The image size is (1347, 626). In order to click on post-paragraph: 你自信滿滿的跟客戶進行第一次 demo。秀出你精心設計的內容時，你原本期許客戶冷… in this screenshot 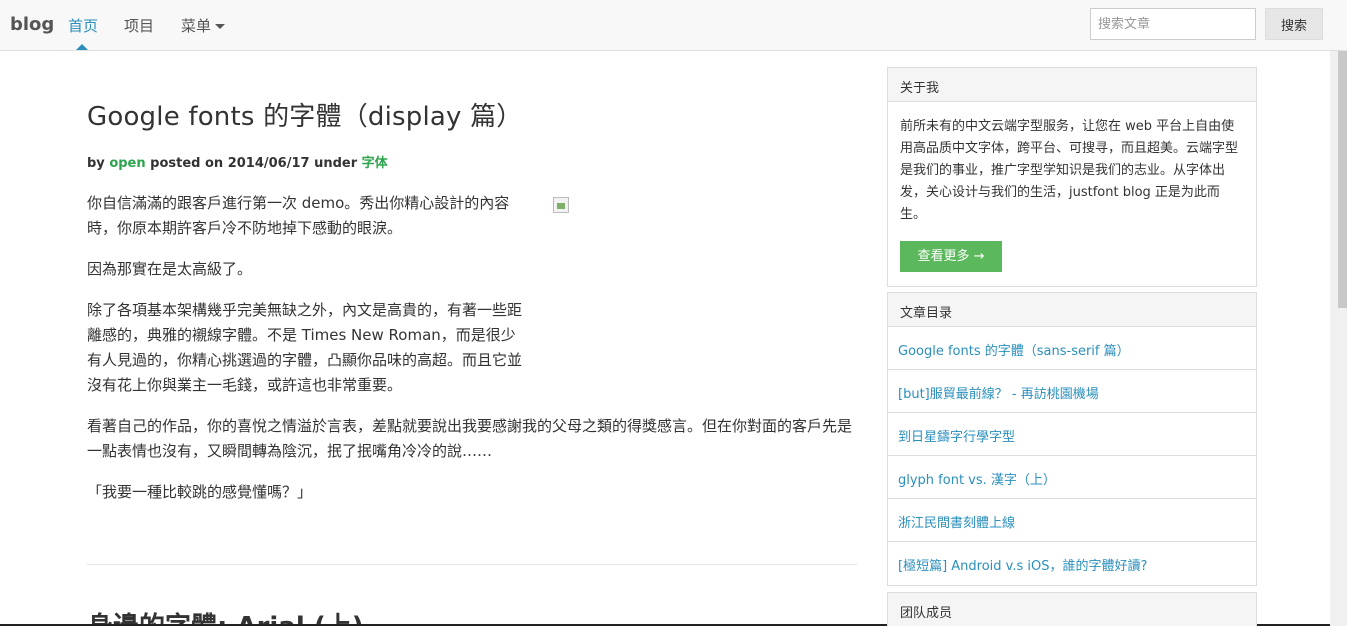, I will do `click(298, 215)`.